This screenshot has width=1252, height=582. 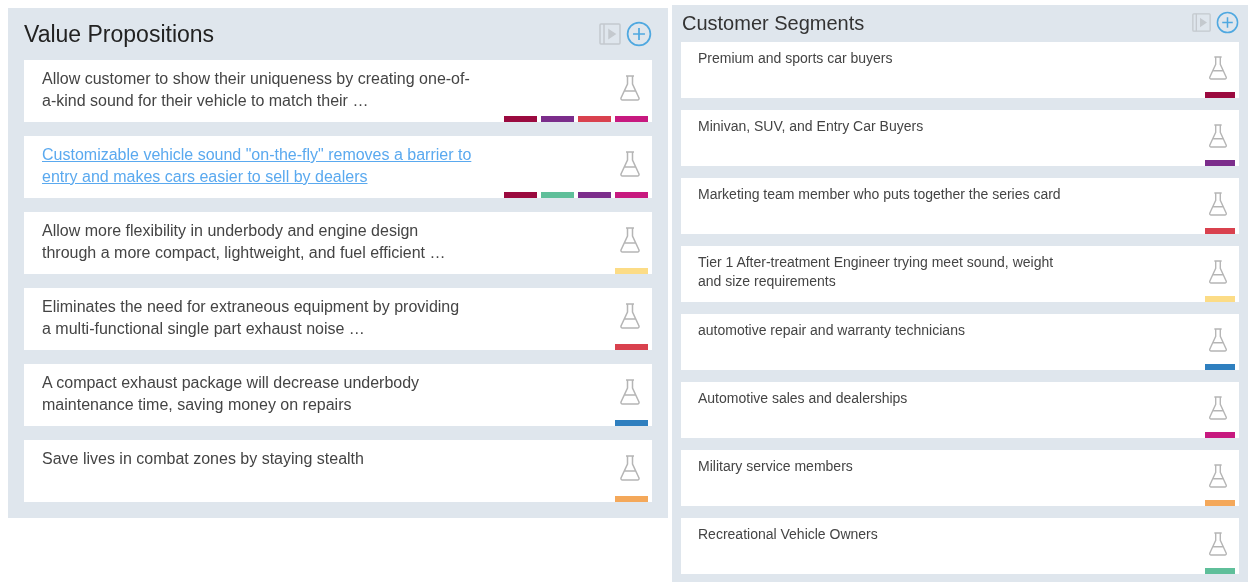 I want to click on card-text: Tier 1 After-treatment Engineer trying meet sound, weight and size requirements, so click(x=876, y=272).